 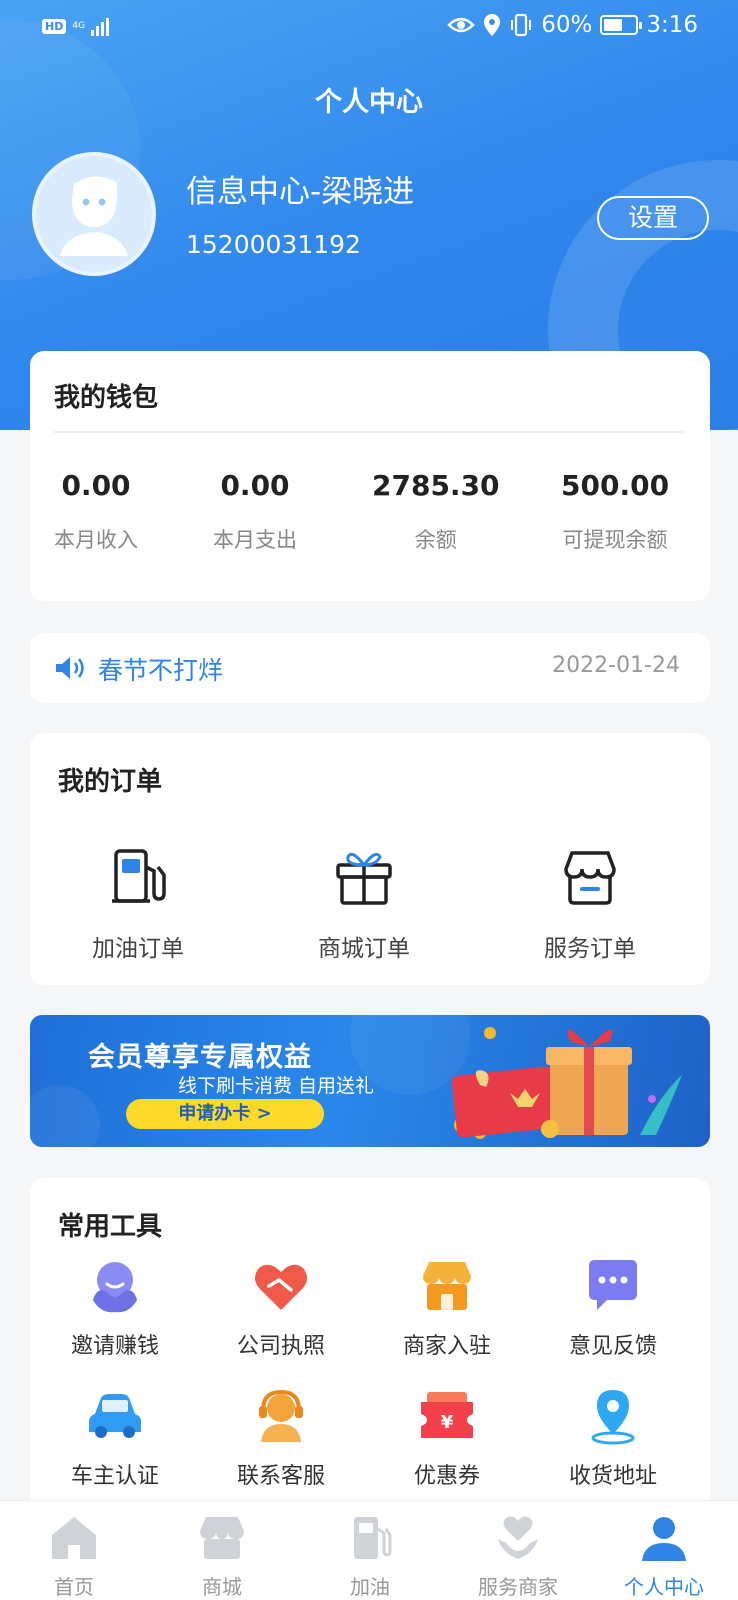 I want to click on shop-icon, so click(x=447, y=1286).